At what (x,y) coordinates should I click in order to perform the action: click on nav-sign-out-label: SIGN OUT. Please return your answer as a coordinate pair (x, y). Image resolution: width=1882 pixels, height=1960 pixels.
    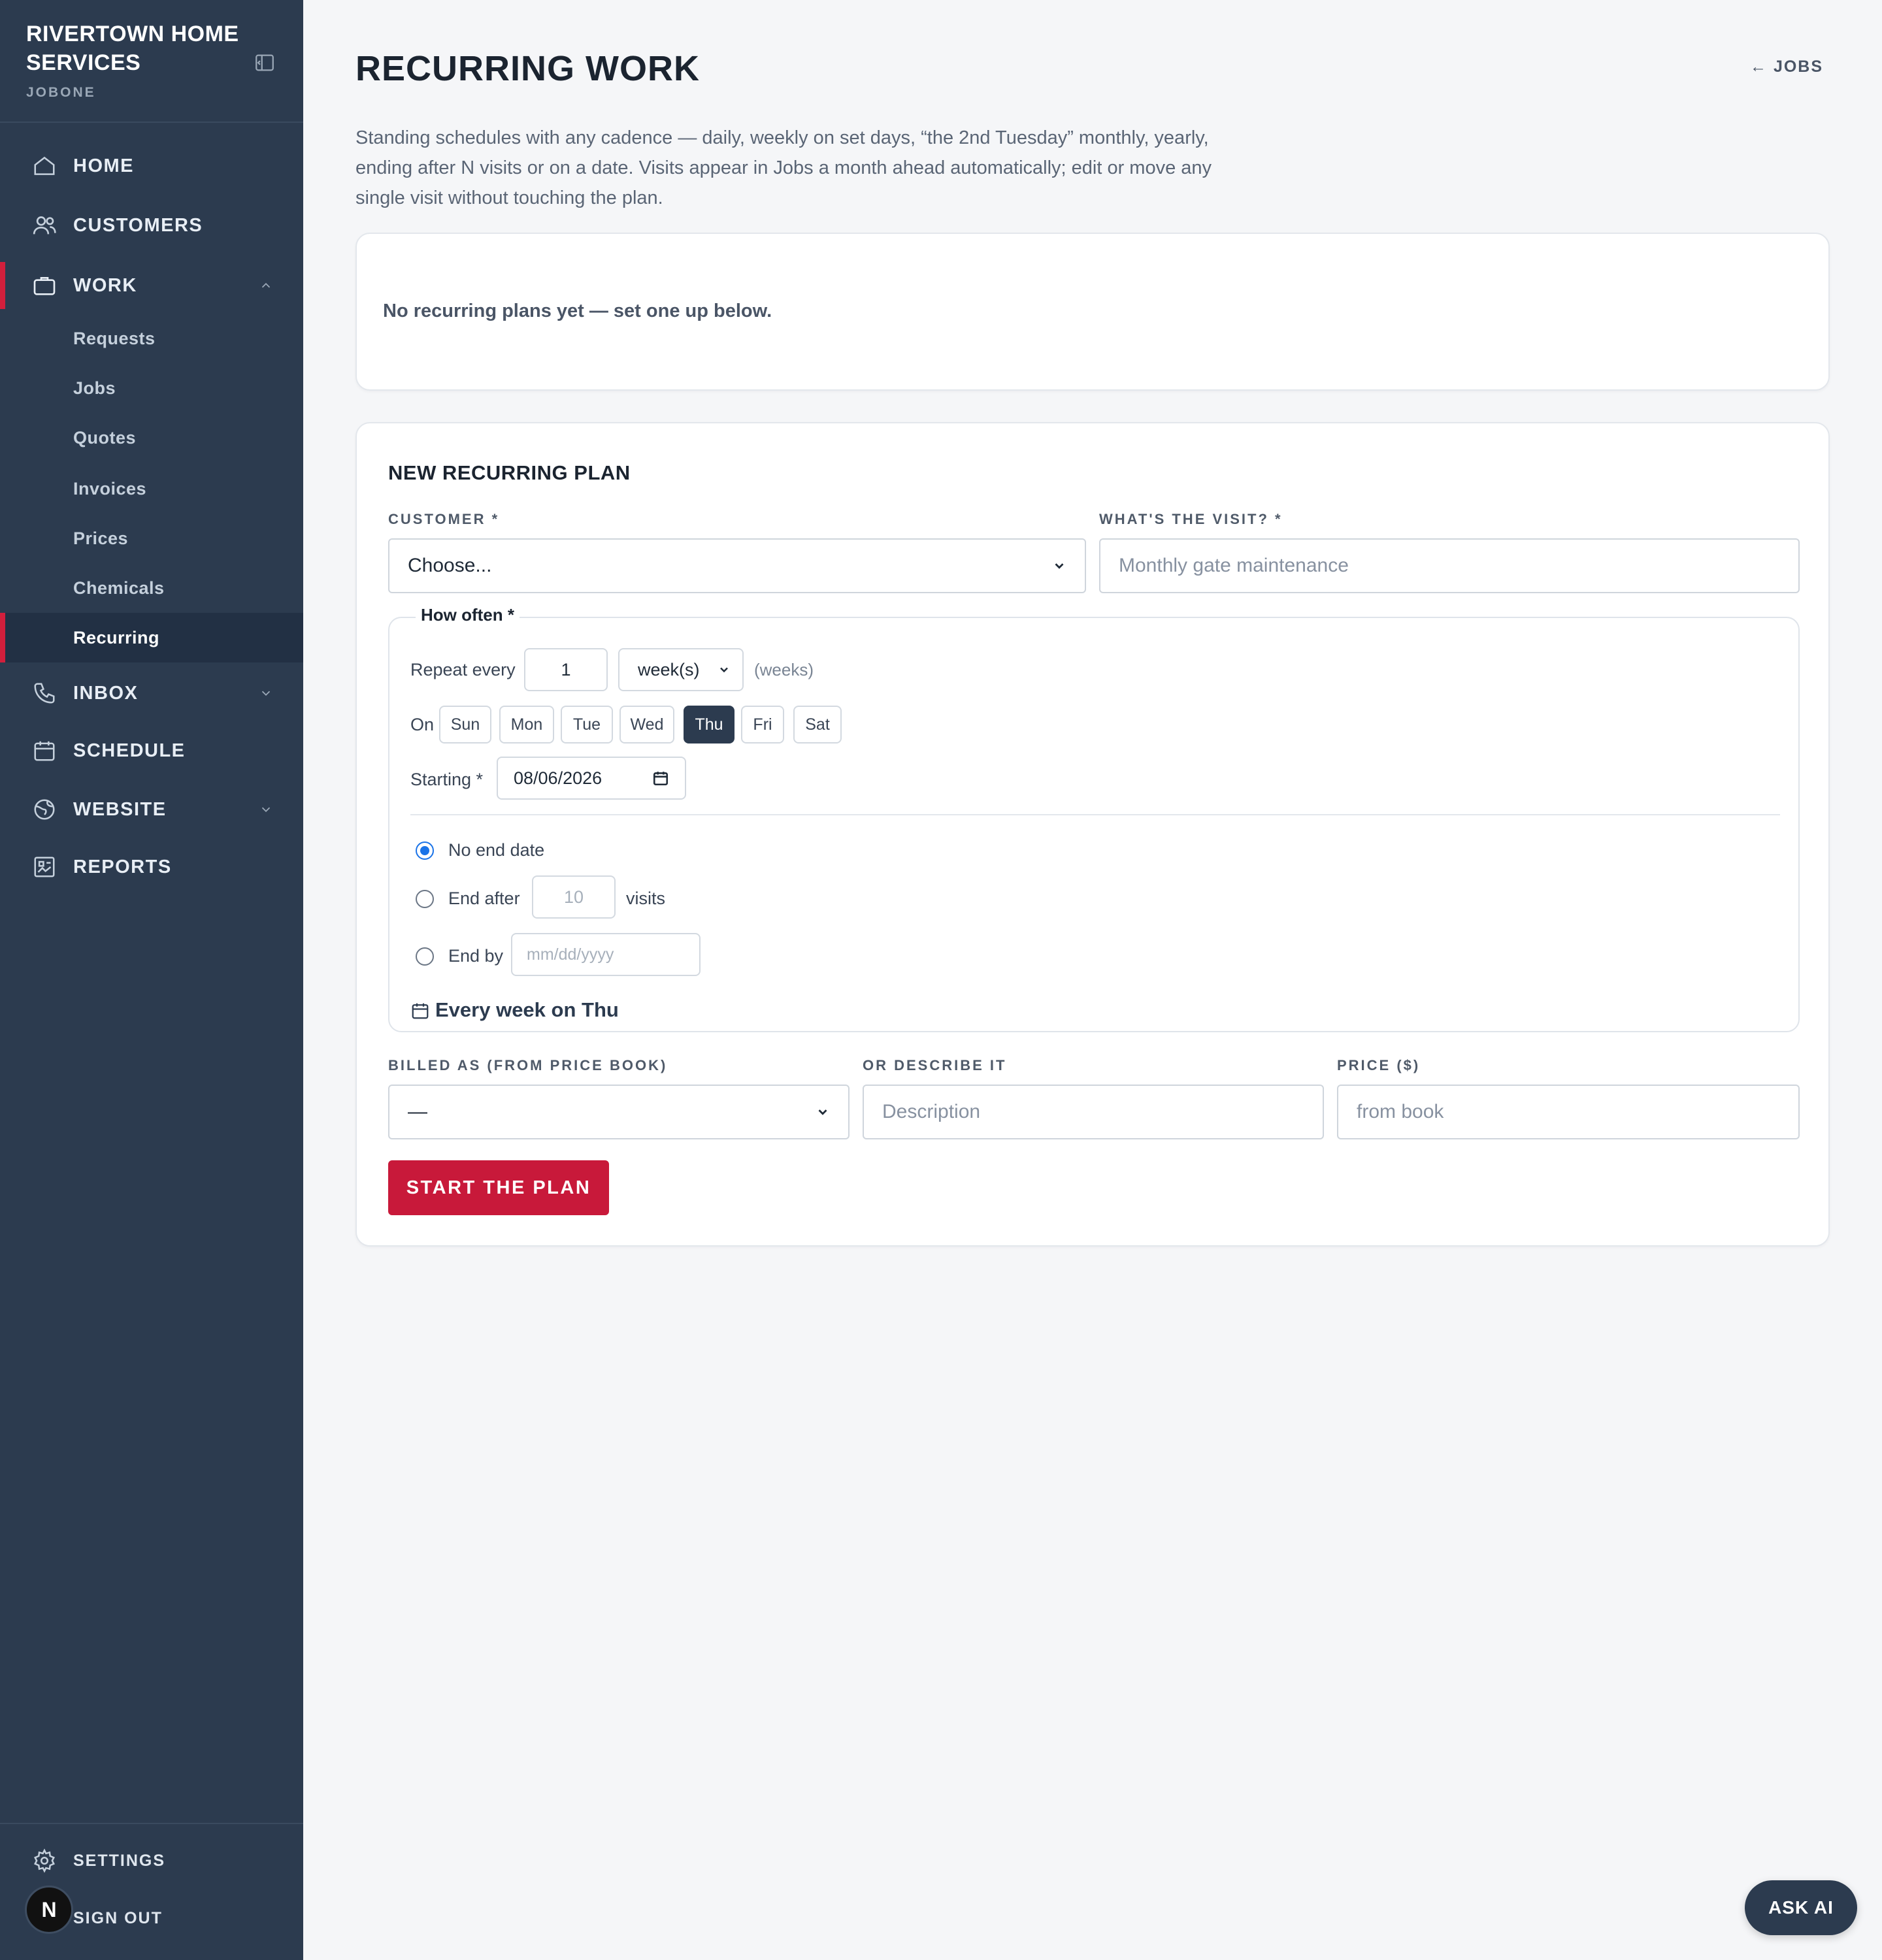
    Looking at the image, I should click on (118, 1917).